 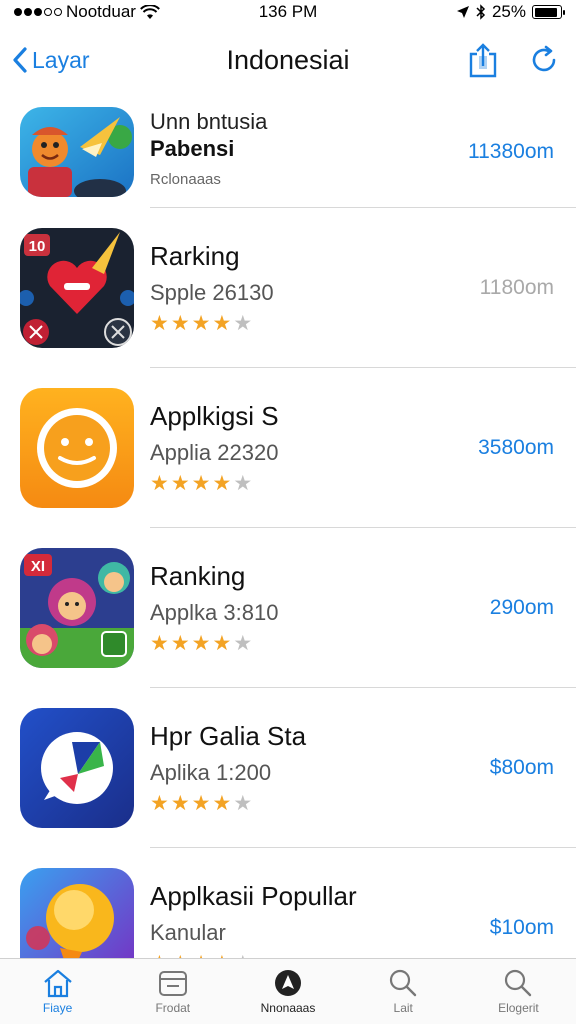 I want to click on app-name: Rarking, so click(x=195, y=256).